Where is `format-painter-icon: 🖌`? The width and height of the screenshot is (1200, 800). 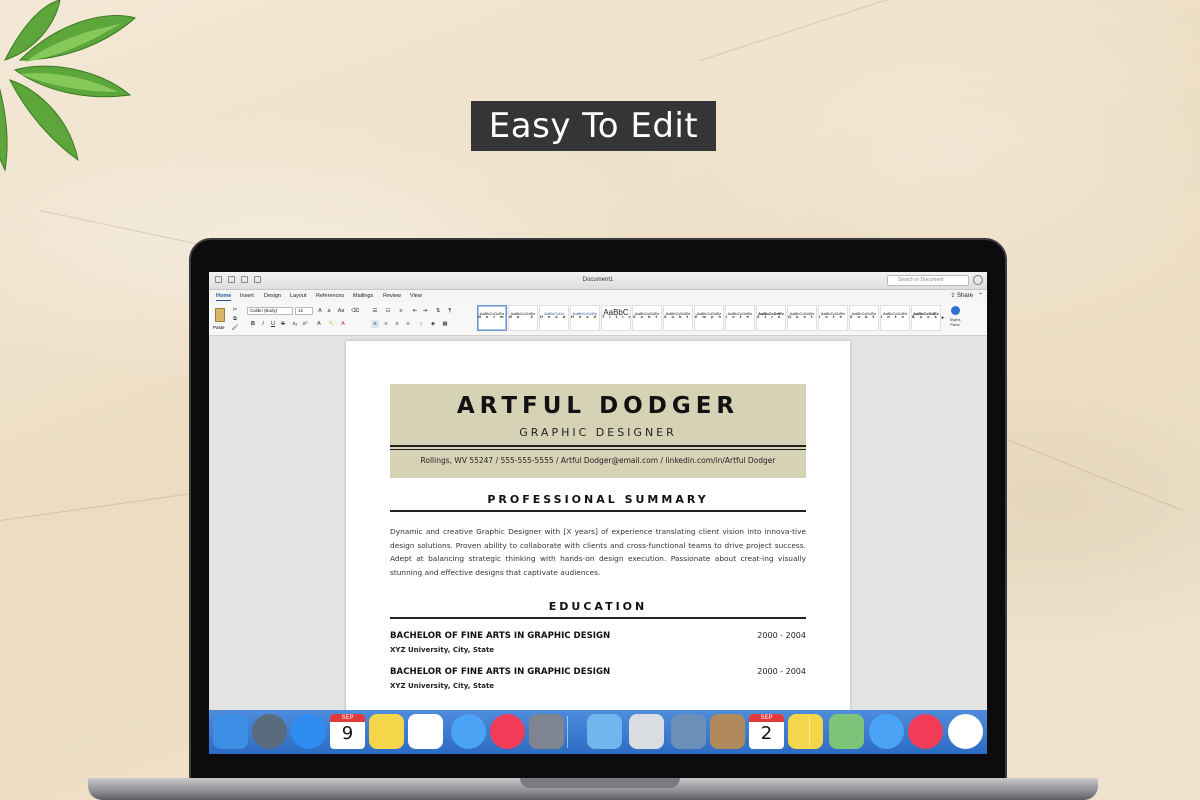 format-painter-icon: 🖌 is located at coordinates (235, 328).